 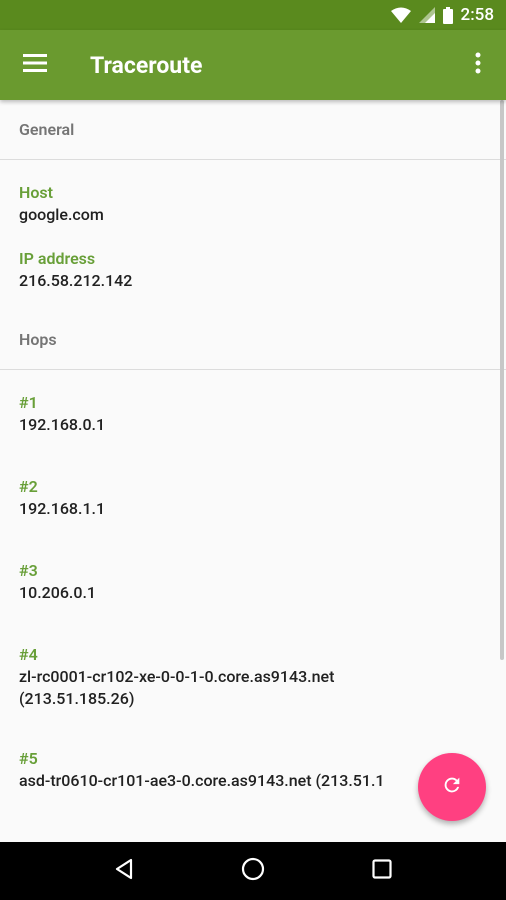 What do you see at coordinates (62, 424) in the screenshot?
I see `hop-value: 192.168.0.1` at bounding box center [62, 424].